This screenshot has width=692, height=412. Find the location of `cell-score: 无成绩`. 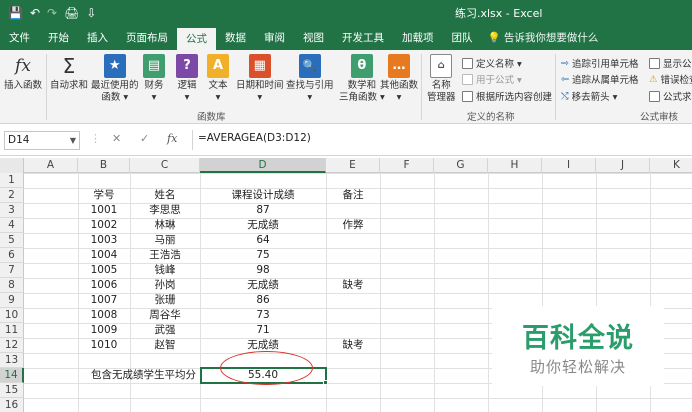

cell-score: 无成绩 is located at coordinates (263, 225).